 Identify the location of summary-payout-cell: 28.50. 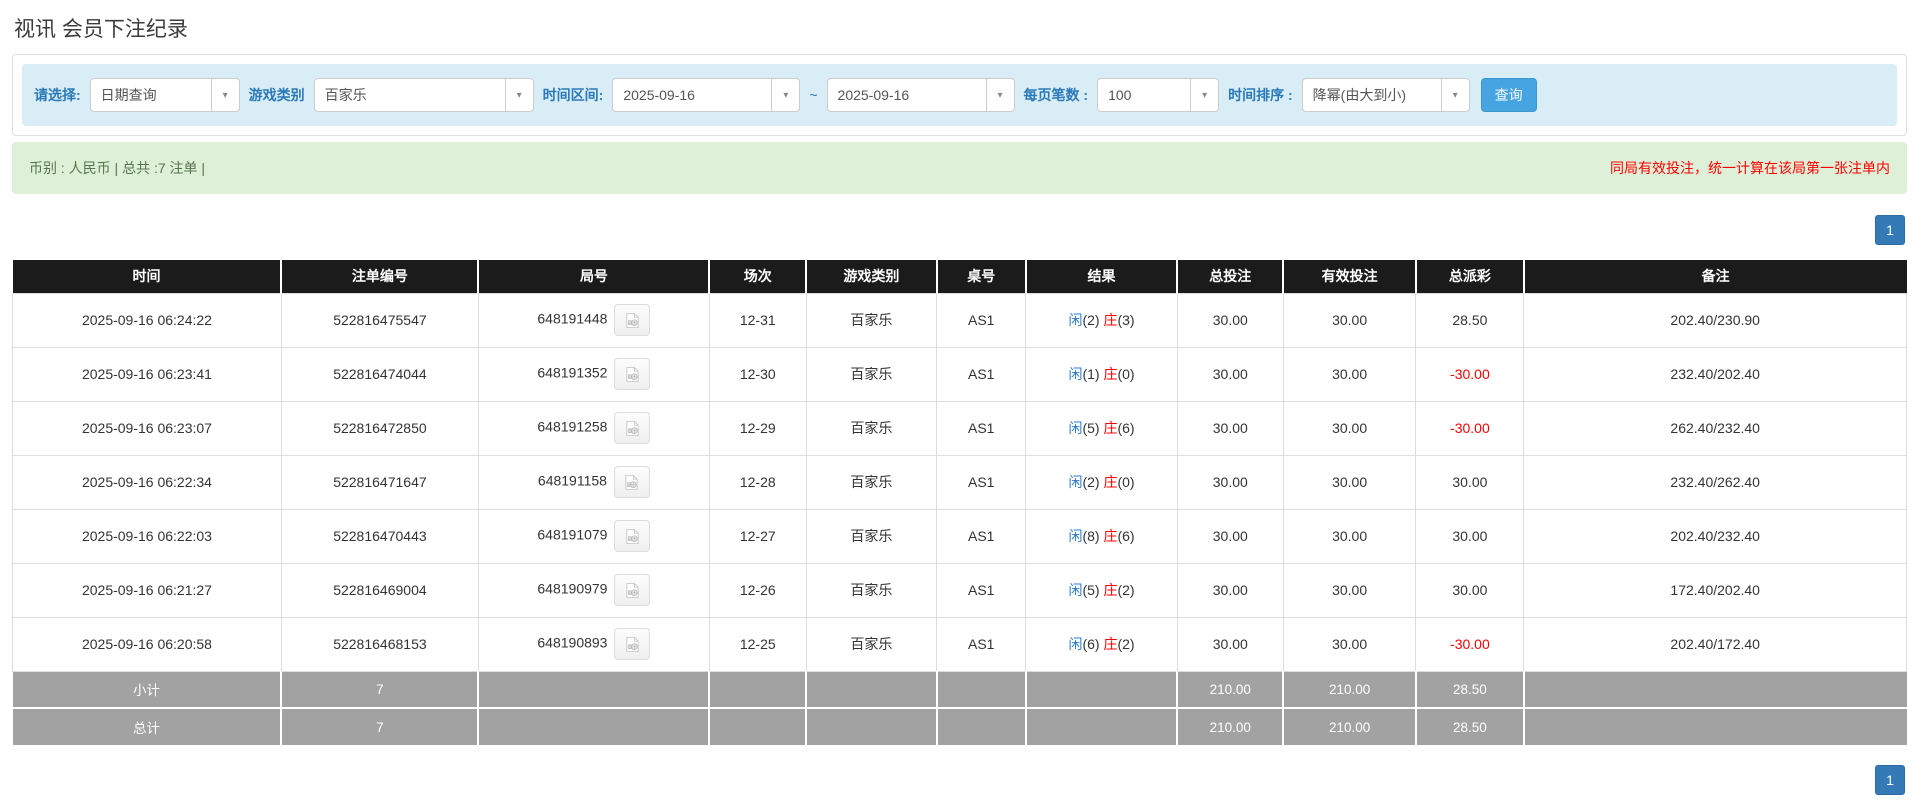
(1470, 689).